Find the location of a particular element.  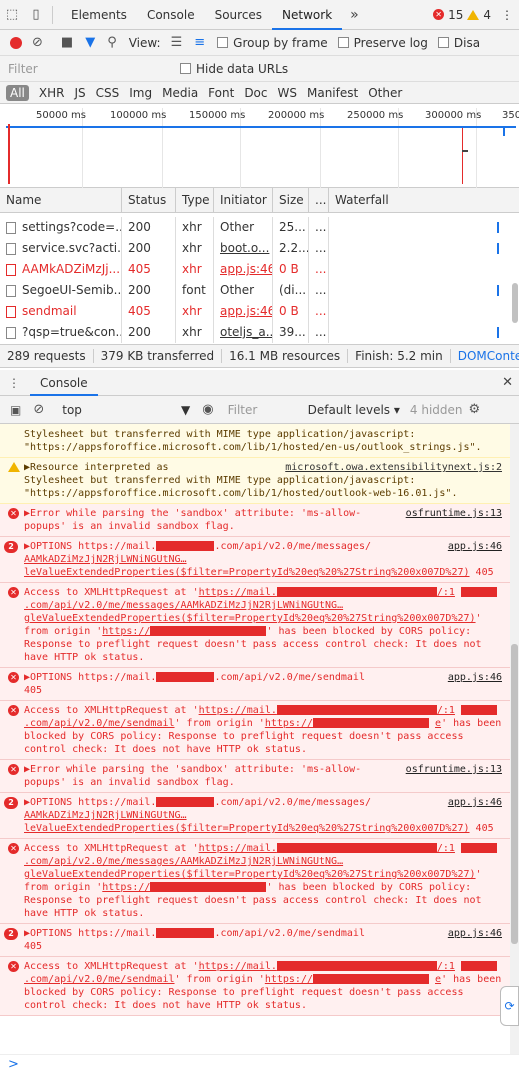

eye-icon: ◉ is located at coordinates (207, 409).